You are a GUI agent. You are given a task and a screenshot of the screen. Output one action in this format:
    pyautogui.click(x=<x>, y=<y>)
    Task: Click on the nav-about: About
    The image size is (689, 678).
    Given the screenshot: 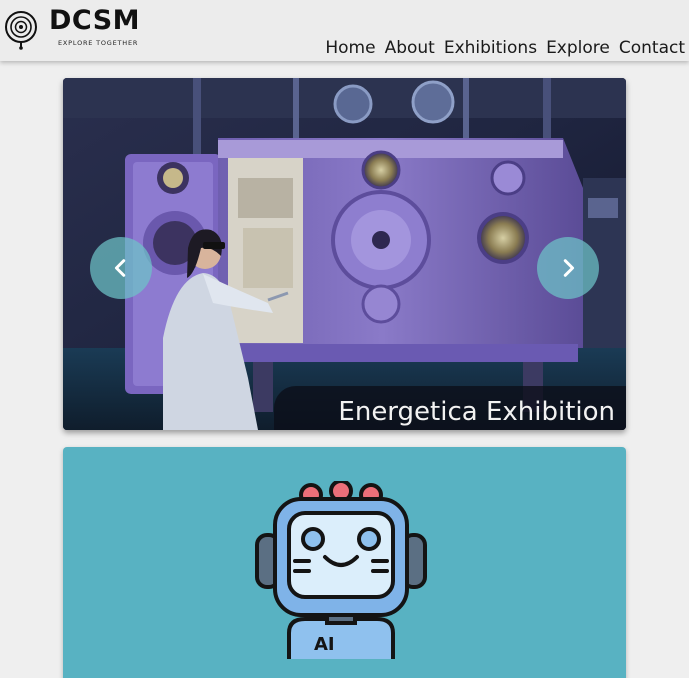 What is the action you would take?
    pyautogui.click(x=410, y=48)
    